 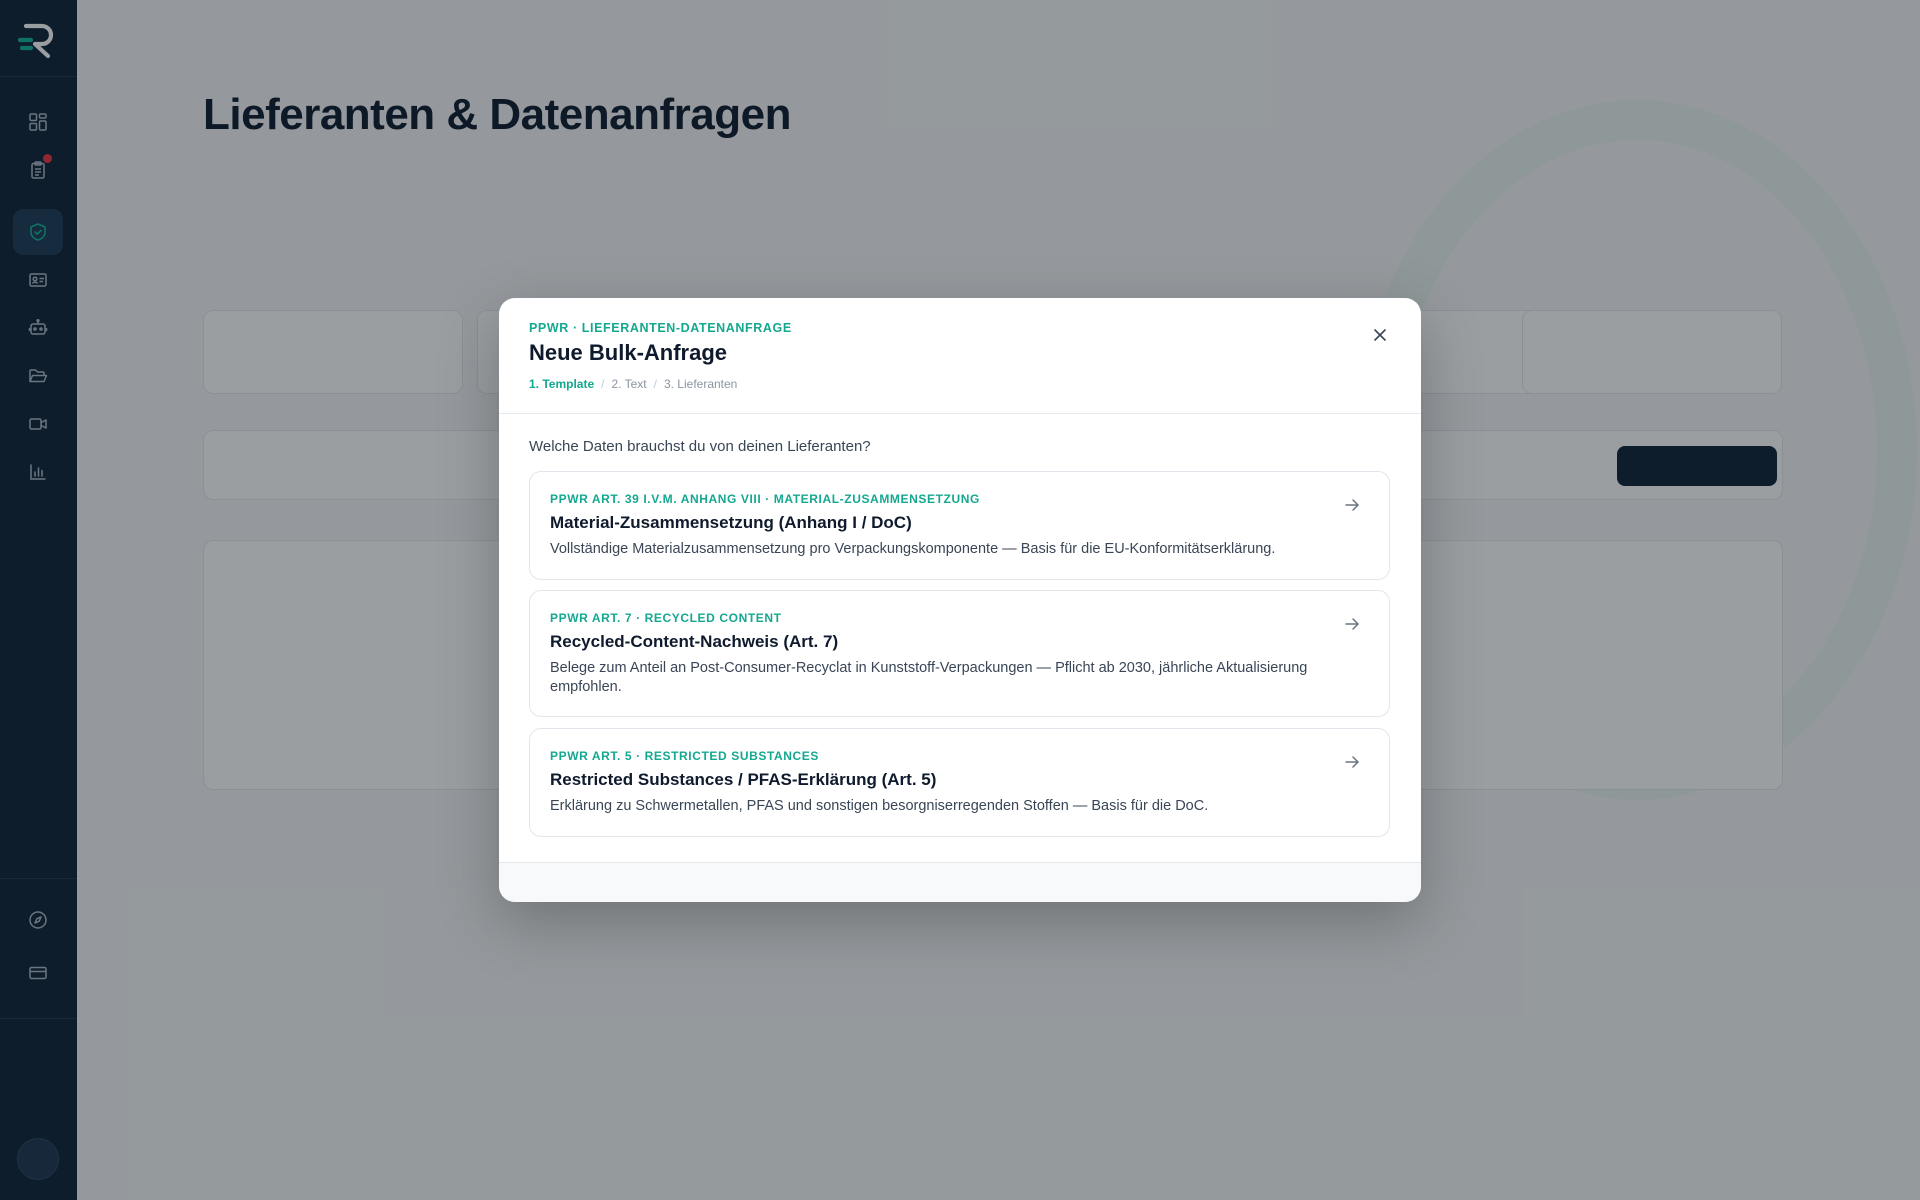 I want to click on template-eyebrow: PPWR ART. 7 · RECYCLED CONTENT, so click(x=666, y=618).